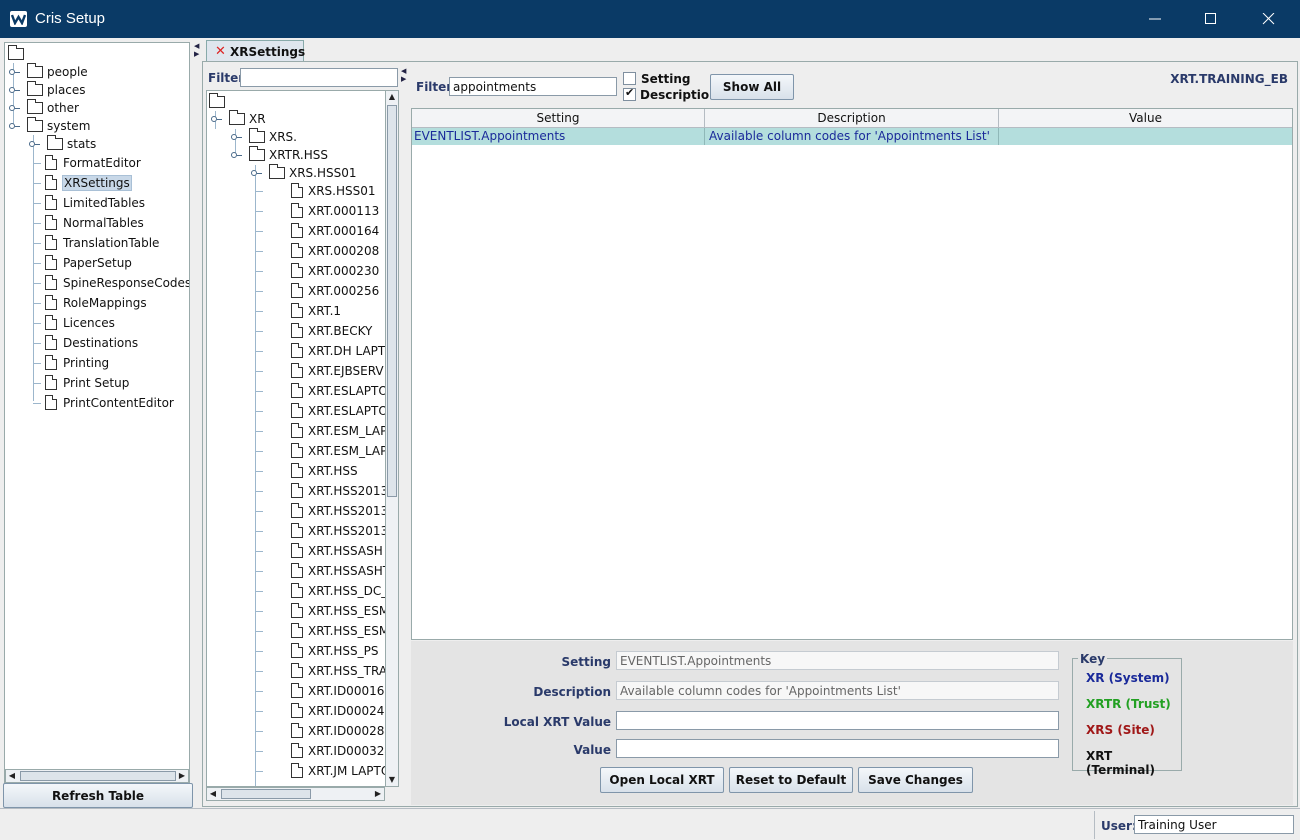 The width and height of the screenshot is (1300, 840). Describe the element at coordinates (392, 97) in the screenshot. I see `scroll-up-arrow-icon: ▲` at that location.